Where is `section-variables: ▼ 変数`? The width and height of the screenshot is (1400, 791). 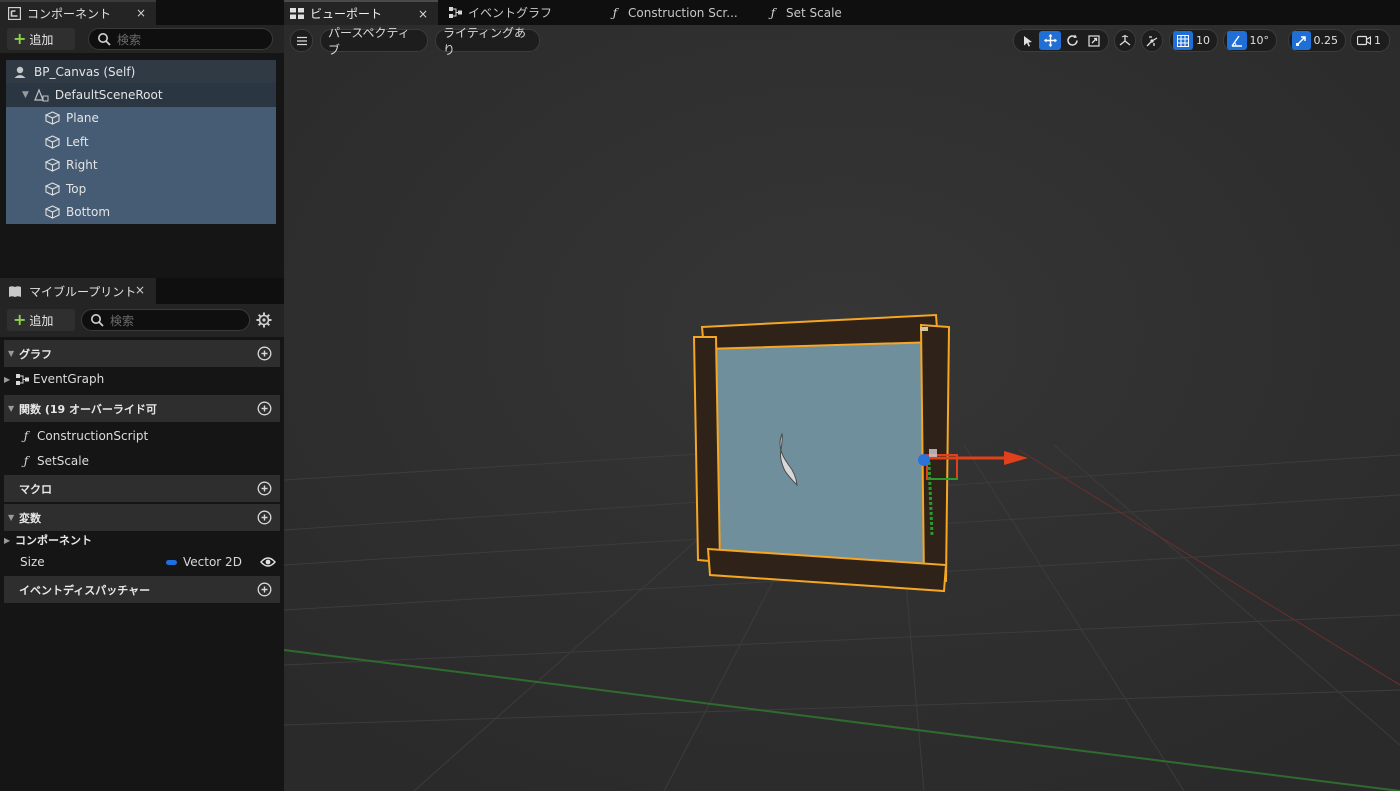 section-variables: ▼ 変数 is located at coordinates (142, 517).